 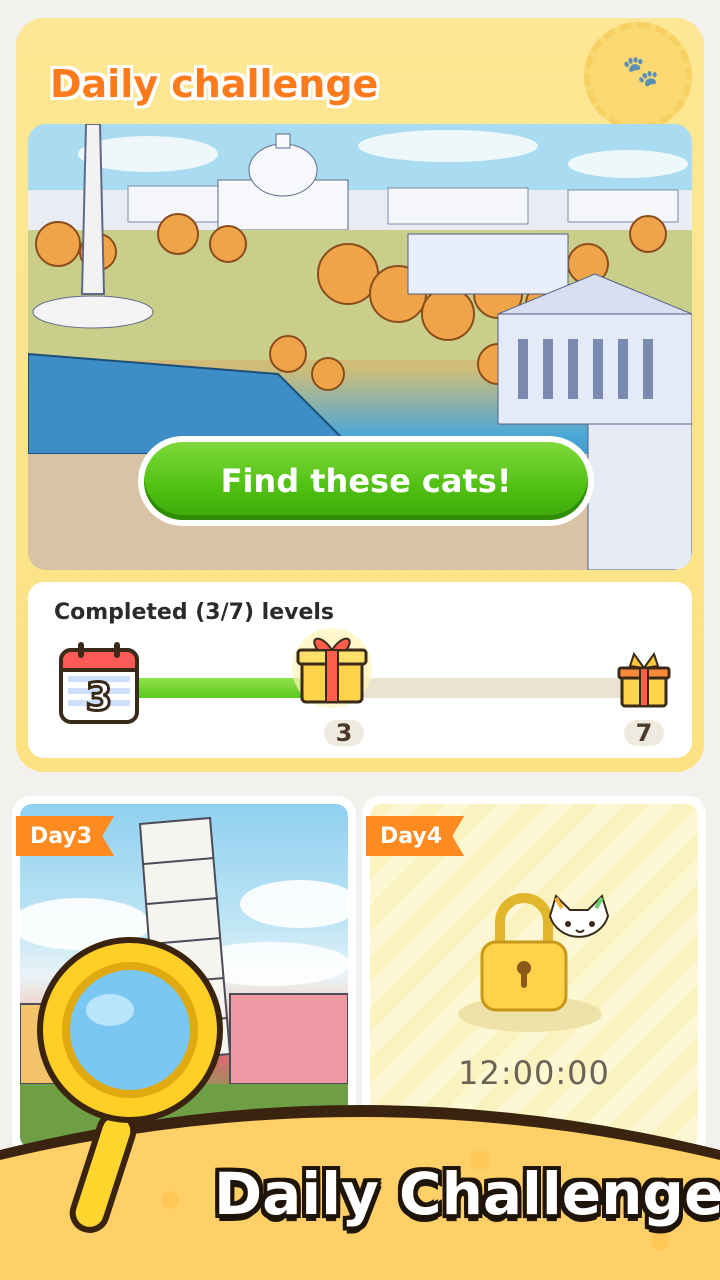 I want to click on banner-title: Daily Challenge, so click(x=467, y=1194).